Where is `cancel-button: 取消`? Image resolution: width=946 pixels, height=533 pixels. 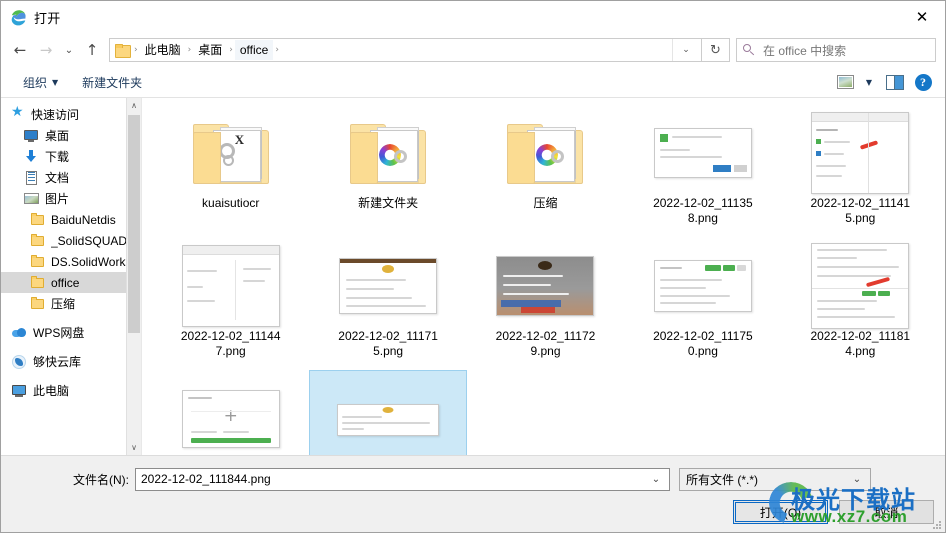 cancel-button: 取消 is located at coordinates (886, 512).